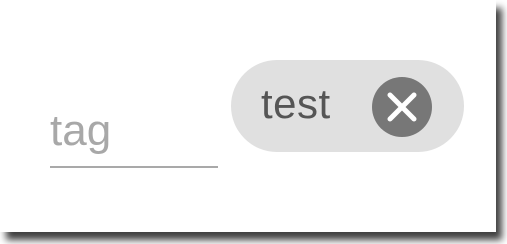 Image resolution: width=507 pixels, height=244 pixels. What do you see at coordinates (402, 107) in the screenshot?
I see `close-circle-icon` at bounding box center [402, 107].